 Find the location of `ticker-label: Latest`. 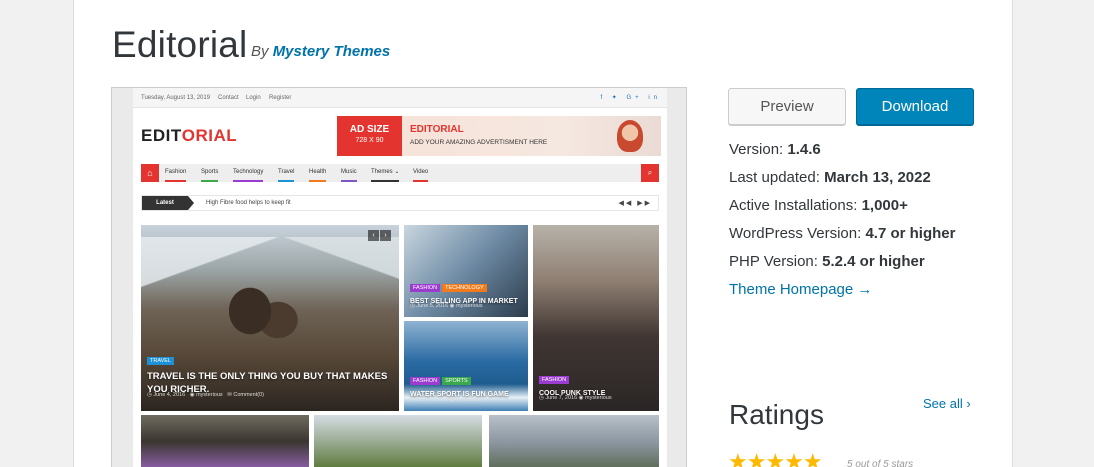

ticker-label: Latest is located at coordinates (168, 203).